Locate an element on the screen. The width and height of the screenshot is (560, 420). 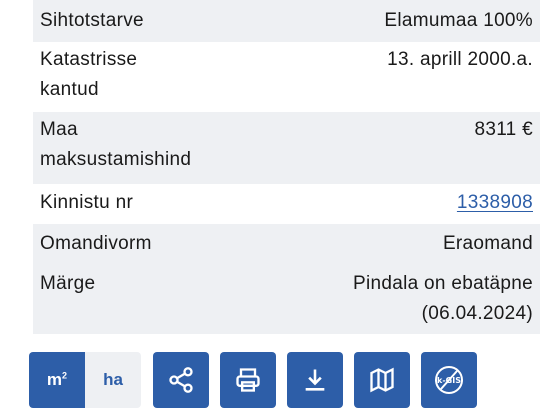
svg-text: k-GIS is located at coordinates (449, 380).